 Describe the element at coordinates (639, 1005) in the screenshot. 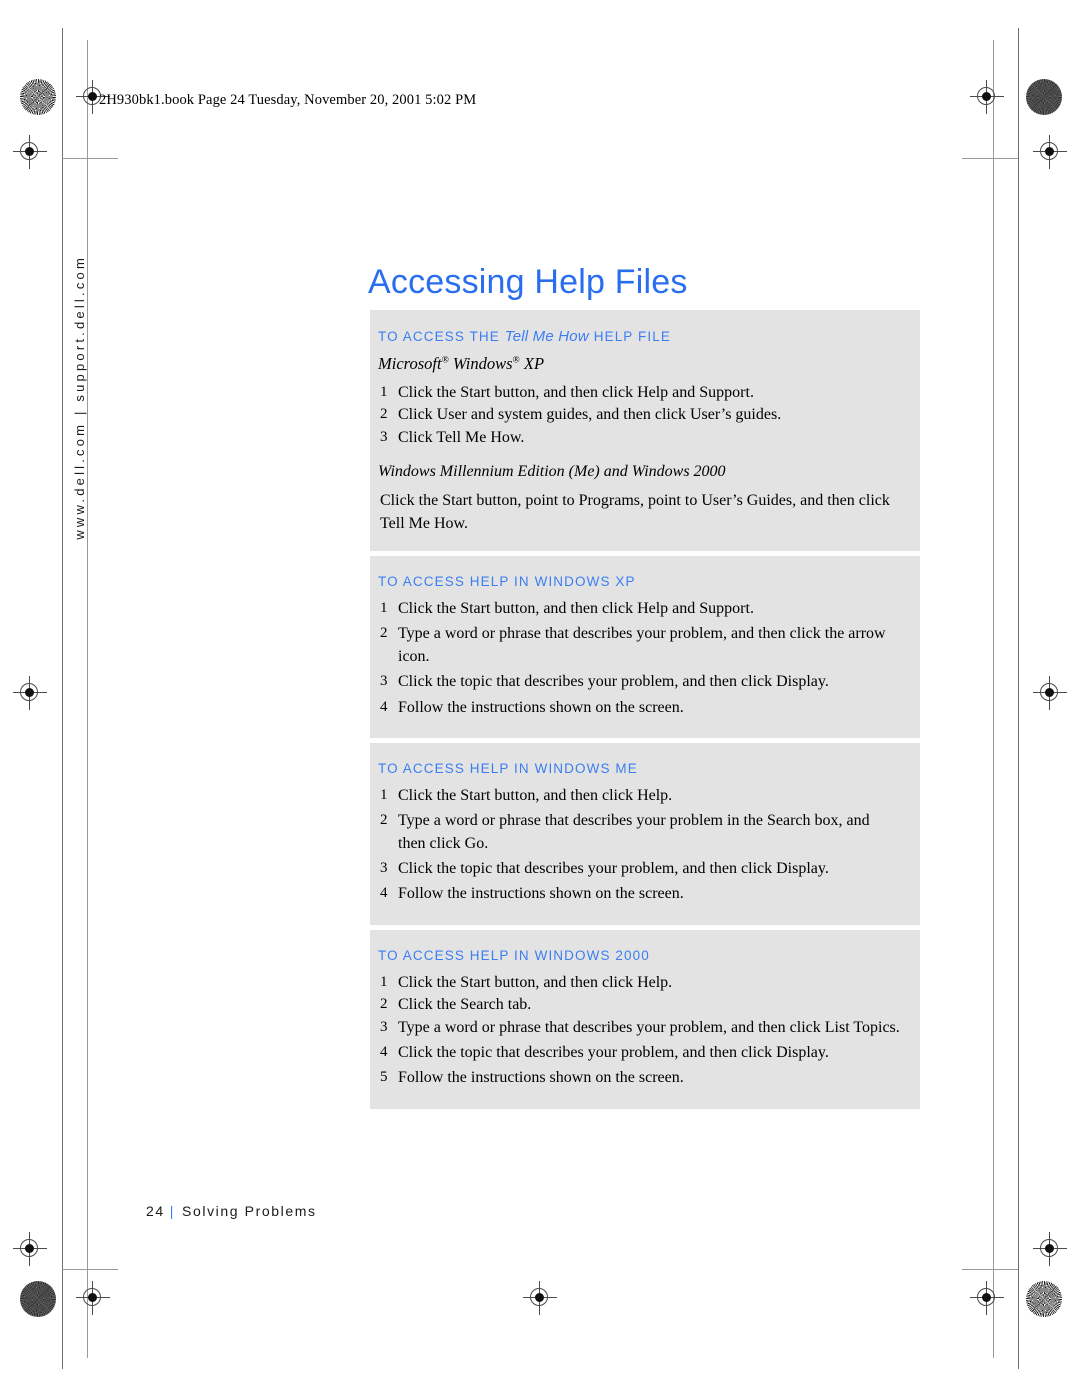

I see `list-item: 2 Click the Search tab.` at that location.